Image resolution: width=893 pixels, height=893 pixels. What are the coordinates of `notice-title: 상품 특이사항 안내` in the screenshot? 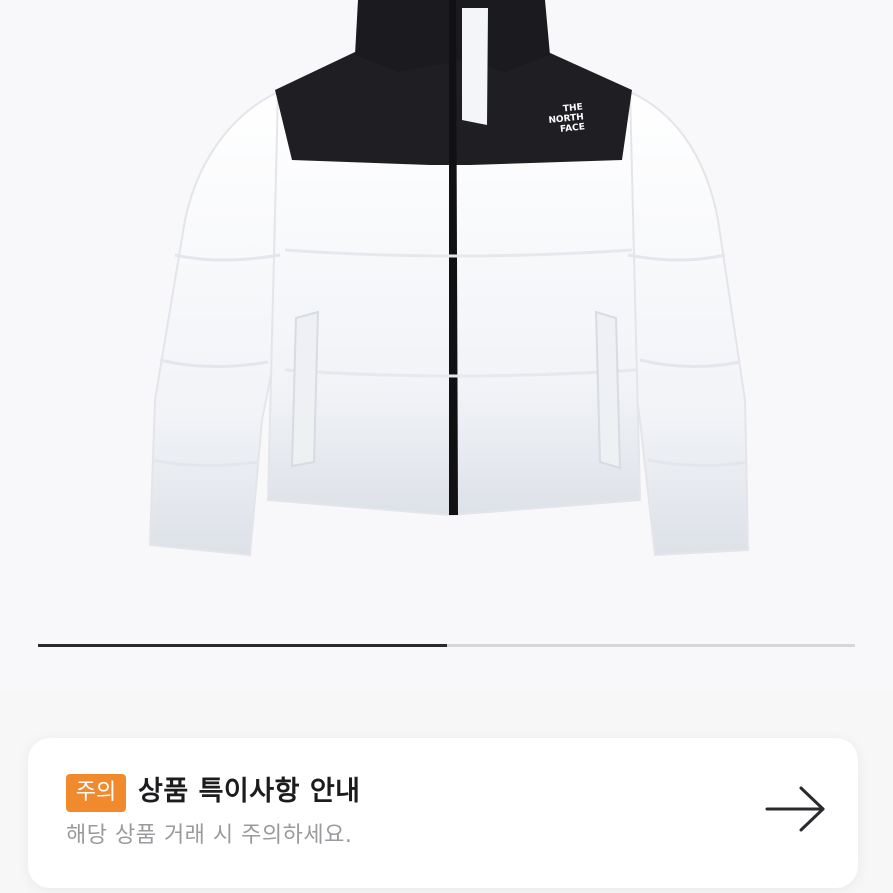 It's located at (249, 791).